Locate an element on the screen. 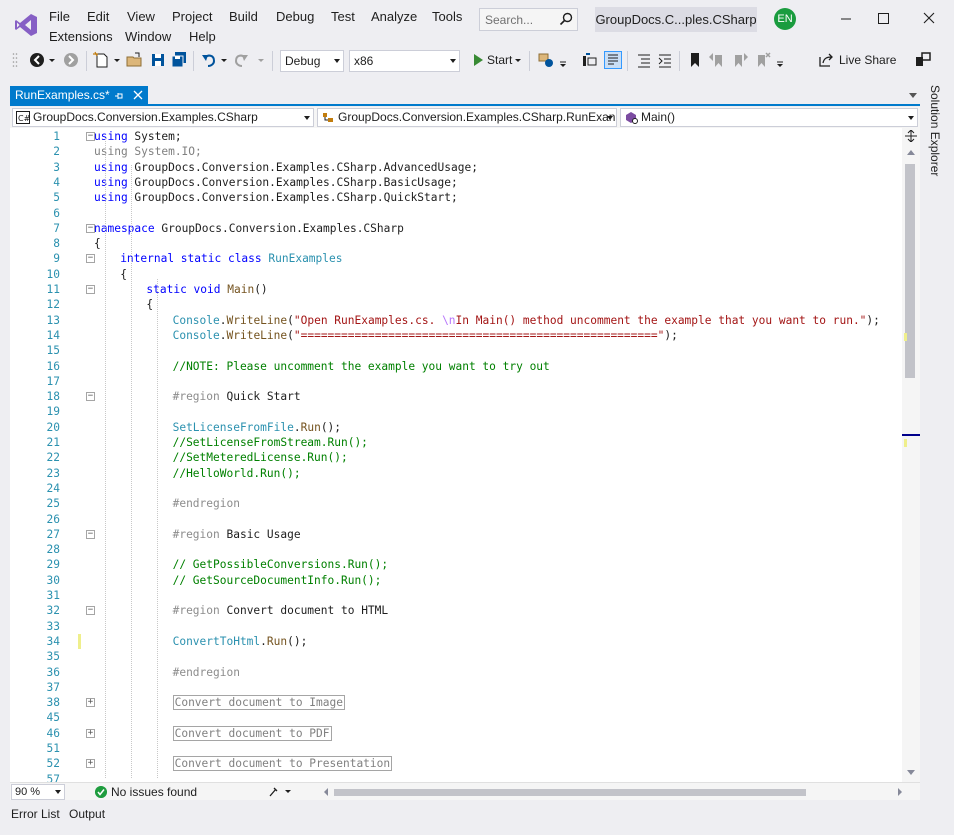  tabs-overflow-icon is located at coordinates (913, 95).